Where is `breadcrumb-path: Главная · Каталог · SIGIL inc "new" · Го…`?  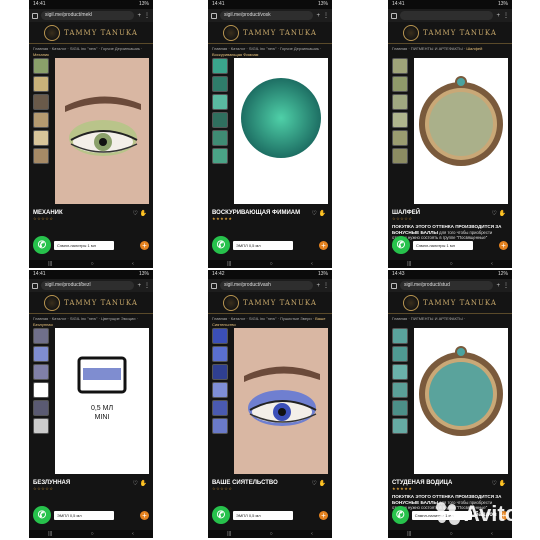
breadcrumb-path: Главная · Каталог · SIGIL inc "new" · Го… is located at coordinates (87, 48).